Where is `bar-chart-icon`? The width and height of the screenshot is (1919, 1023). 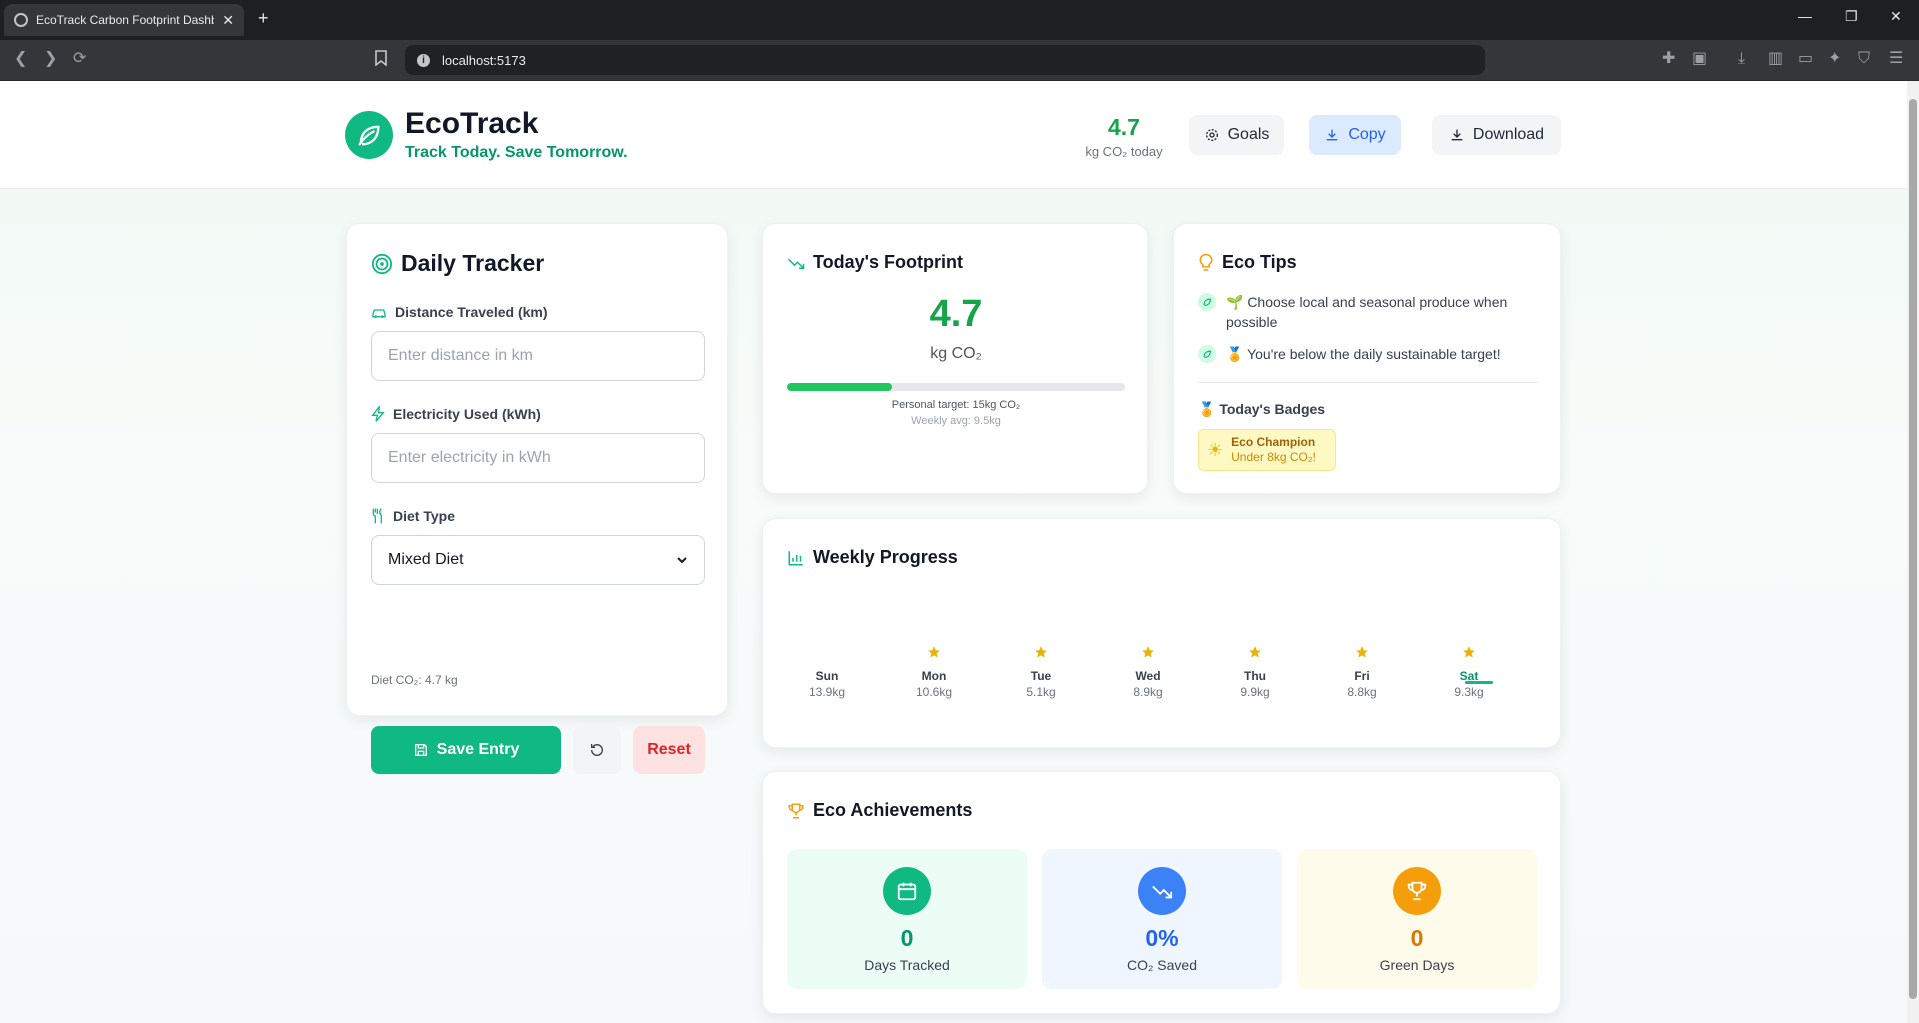
bar-chart-icon is located at coordinates (795, 557).